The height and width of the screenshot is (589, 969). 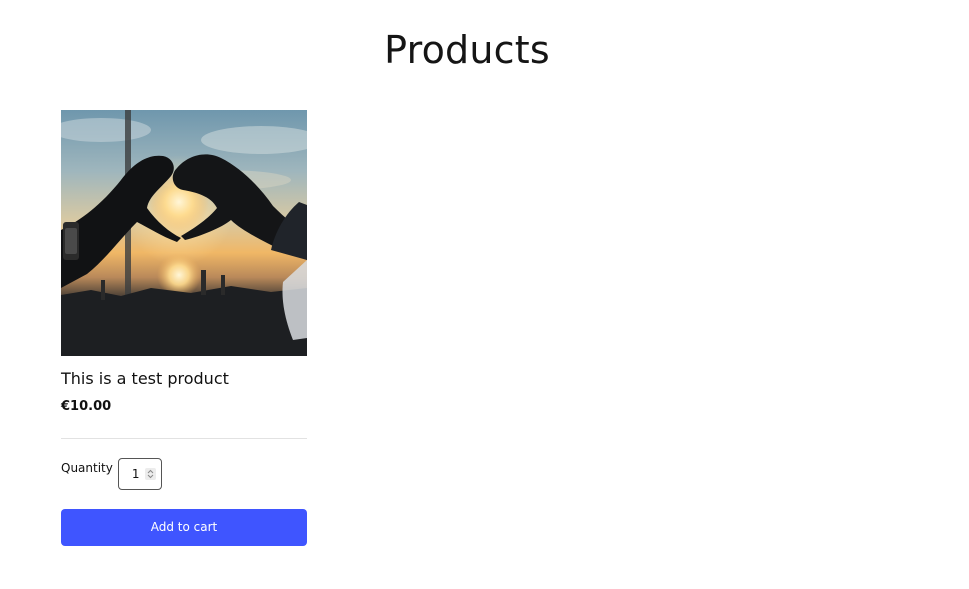 I want to click on page-title: Products, so click(x=467, y=50).